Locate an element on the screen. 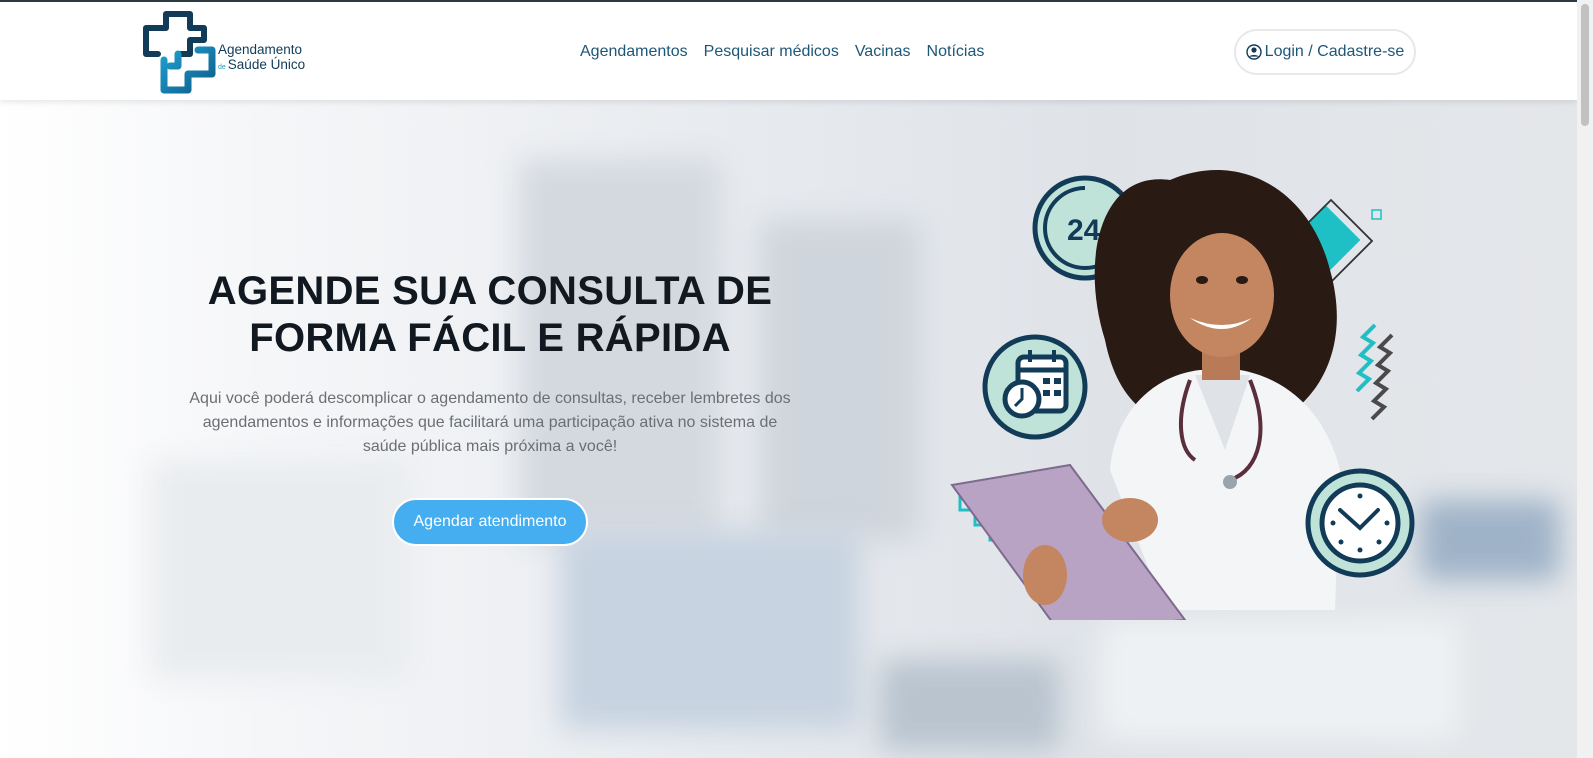 This screenshot has height=758, width=1593. nav-link-vacinas: Vacinas is located at coordinates (883, 52).